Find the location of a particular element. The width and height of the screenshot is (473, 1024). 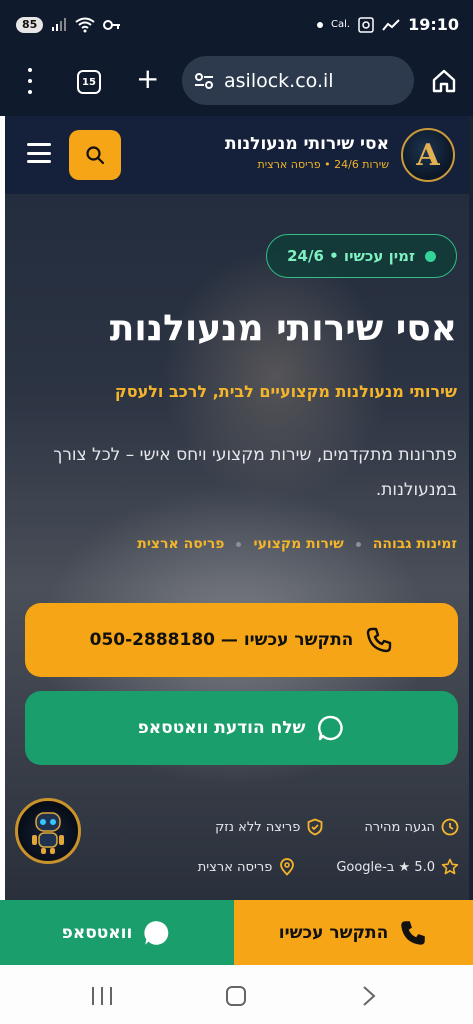

new-tab-icon: + is located at coordinates (147, 79).